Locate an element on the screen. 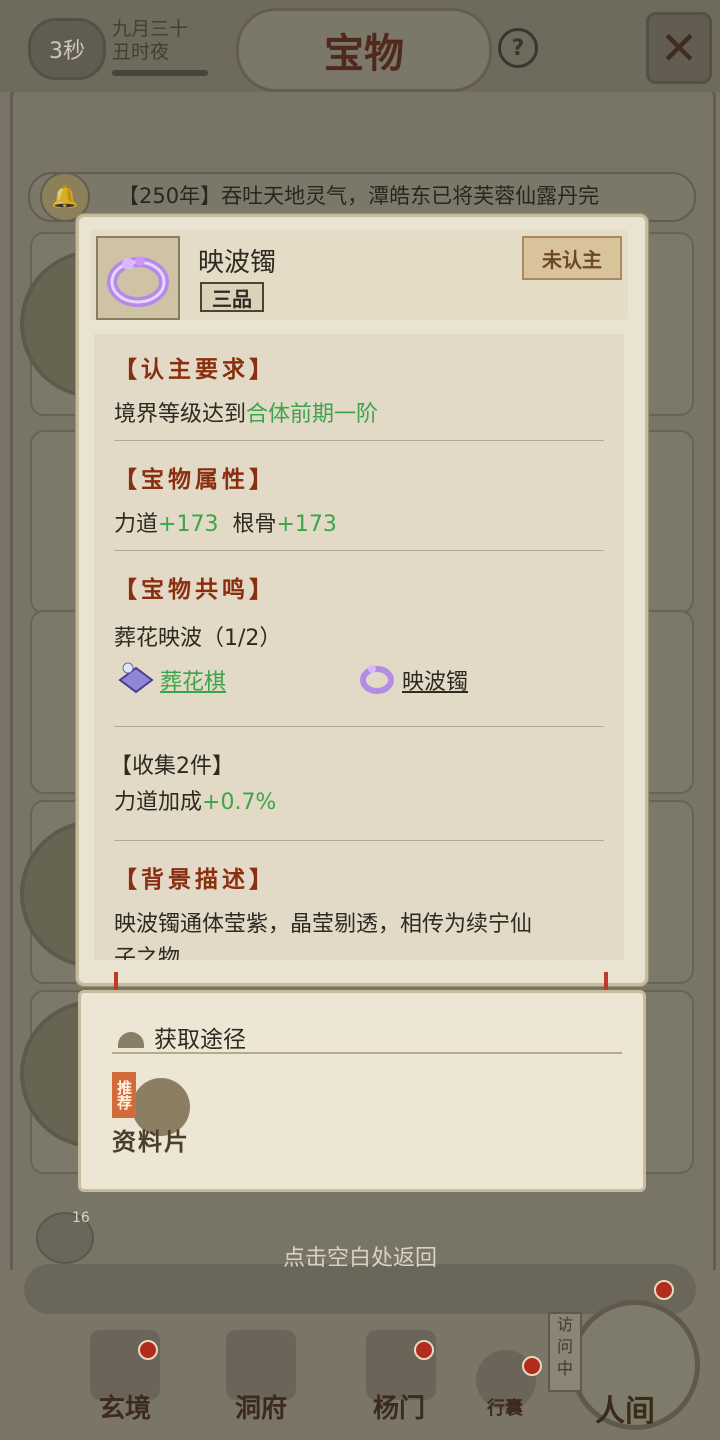 This screenshot has width=720, height=1440. attr-label: 力道 is located at coordinates (136, 524).